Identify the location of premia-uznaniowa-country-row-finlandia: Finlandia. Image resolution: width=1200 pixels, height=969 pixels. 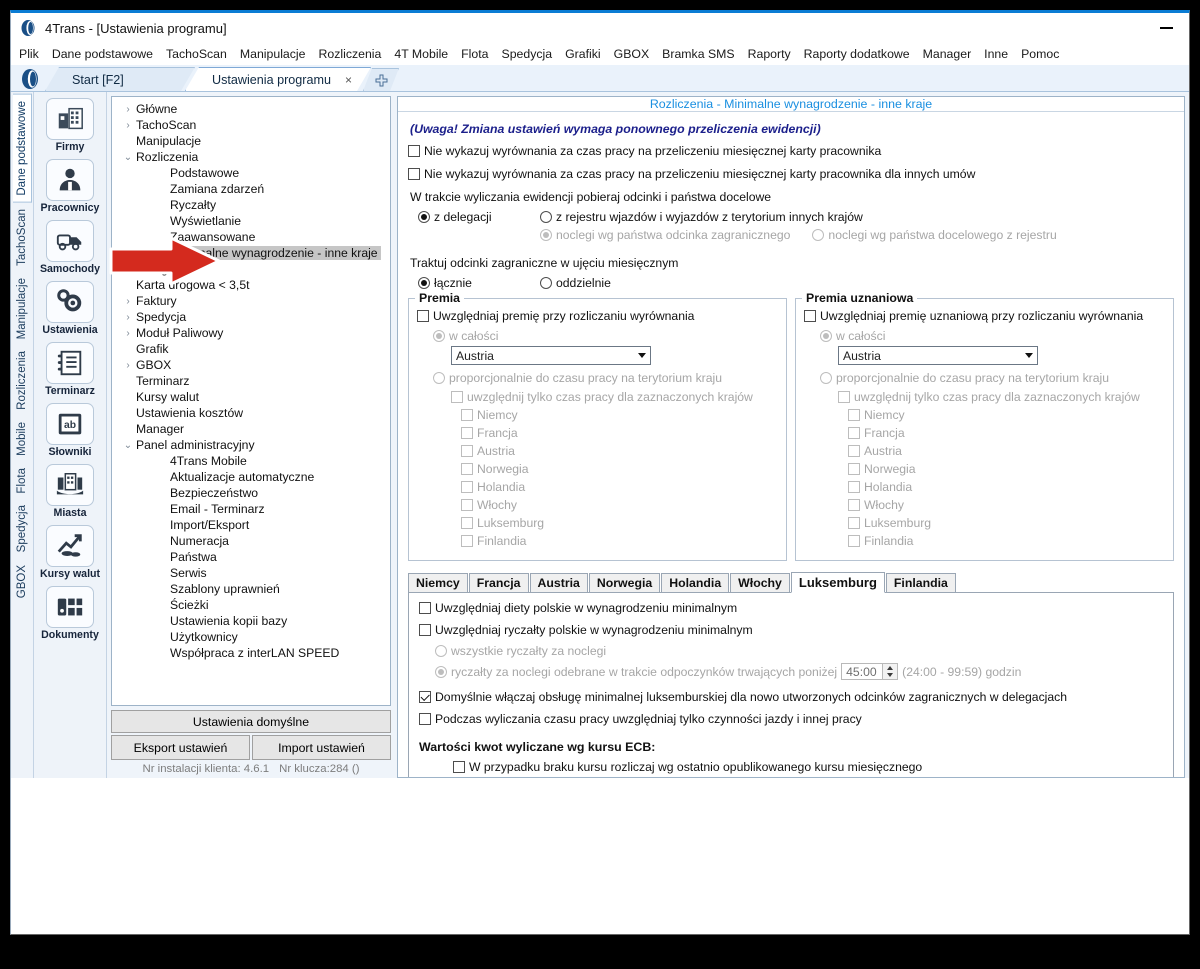
(1006, 541).